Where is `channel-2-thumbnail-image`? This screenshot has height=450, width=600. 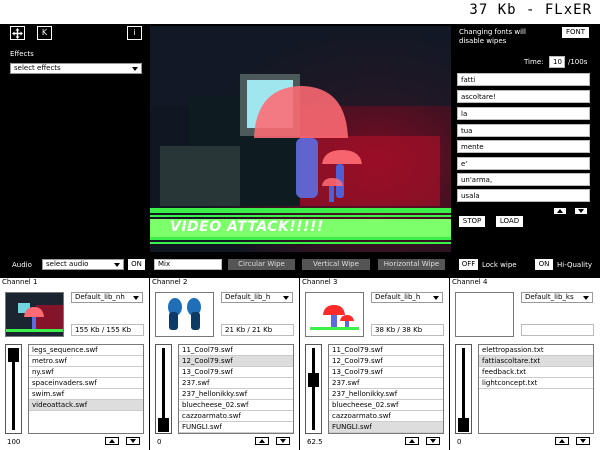 channel-2-thumbnail-image is located at coordinates (184, 314).